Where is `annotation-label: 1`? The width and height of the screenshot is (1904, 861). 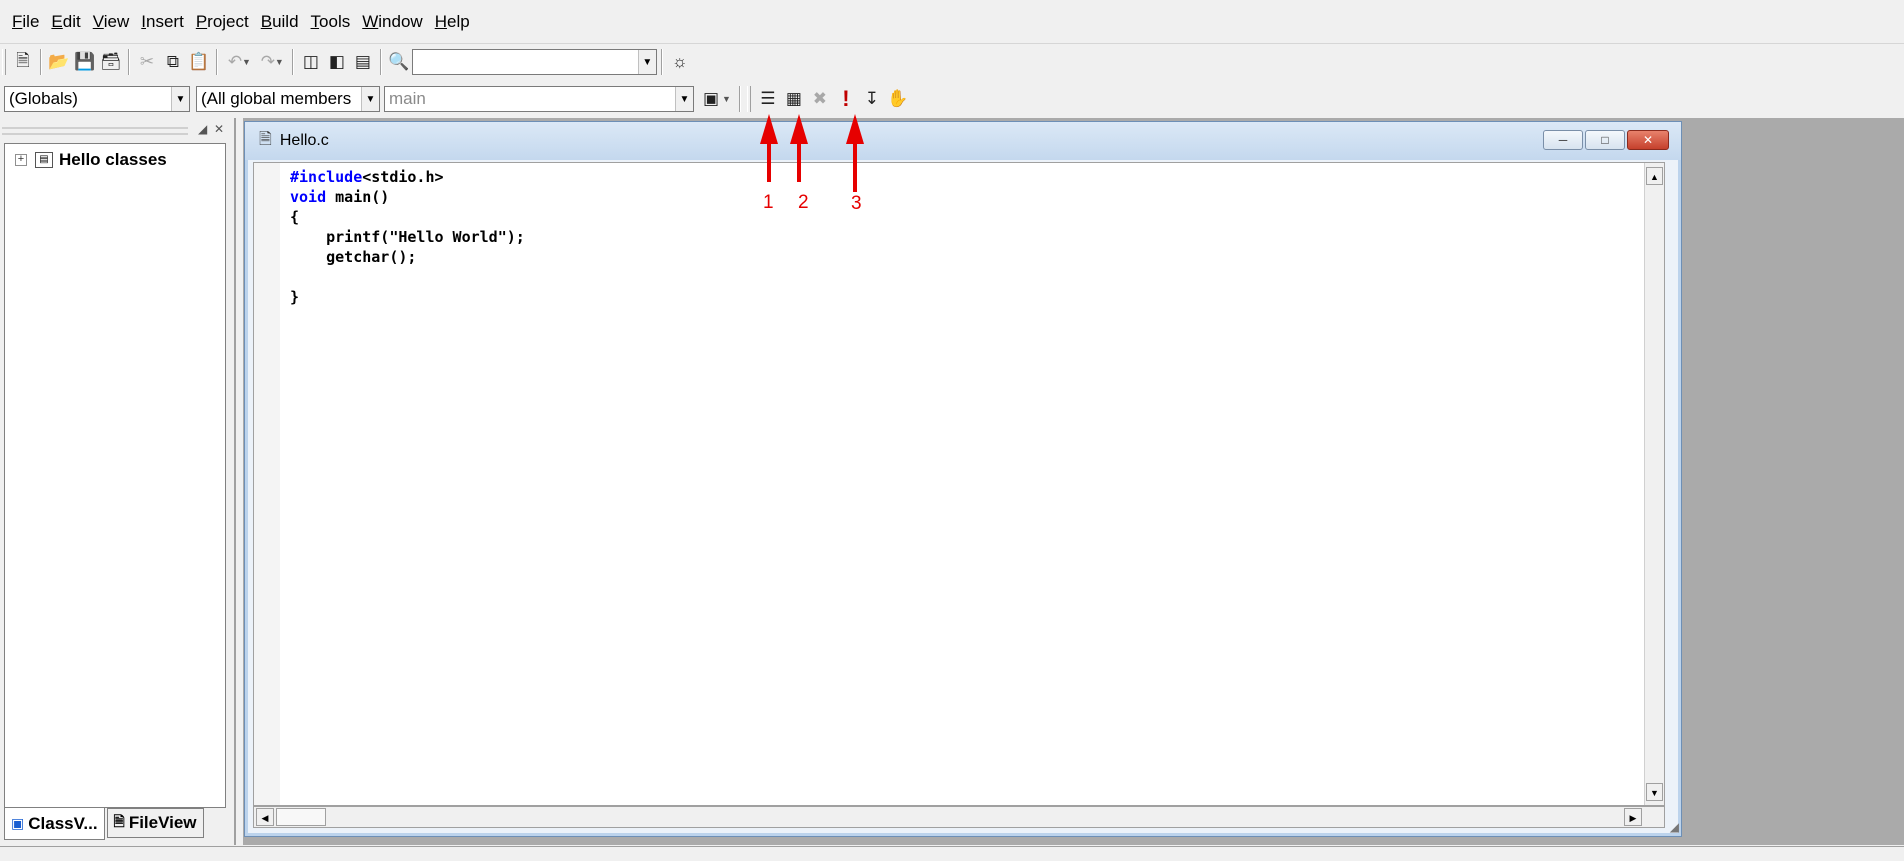 annotation-label: 1 is located at coordinates (768, 202).